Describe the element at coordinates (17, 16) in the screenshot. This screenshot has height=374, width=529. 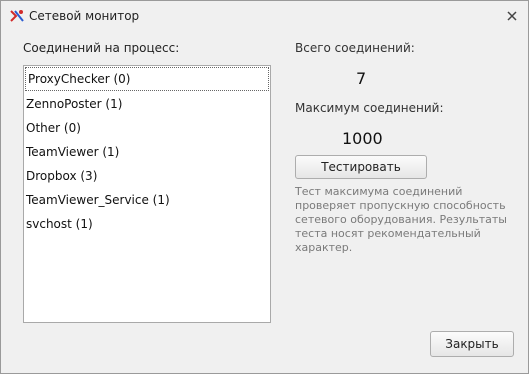
I see `network-monitor-icon` at that location.